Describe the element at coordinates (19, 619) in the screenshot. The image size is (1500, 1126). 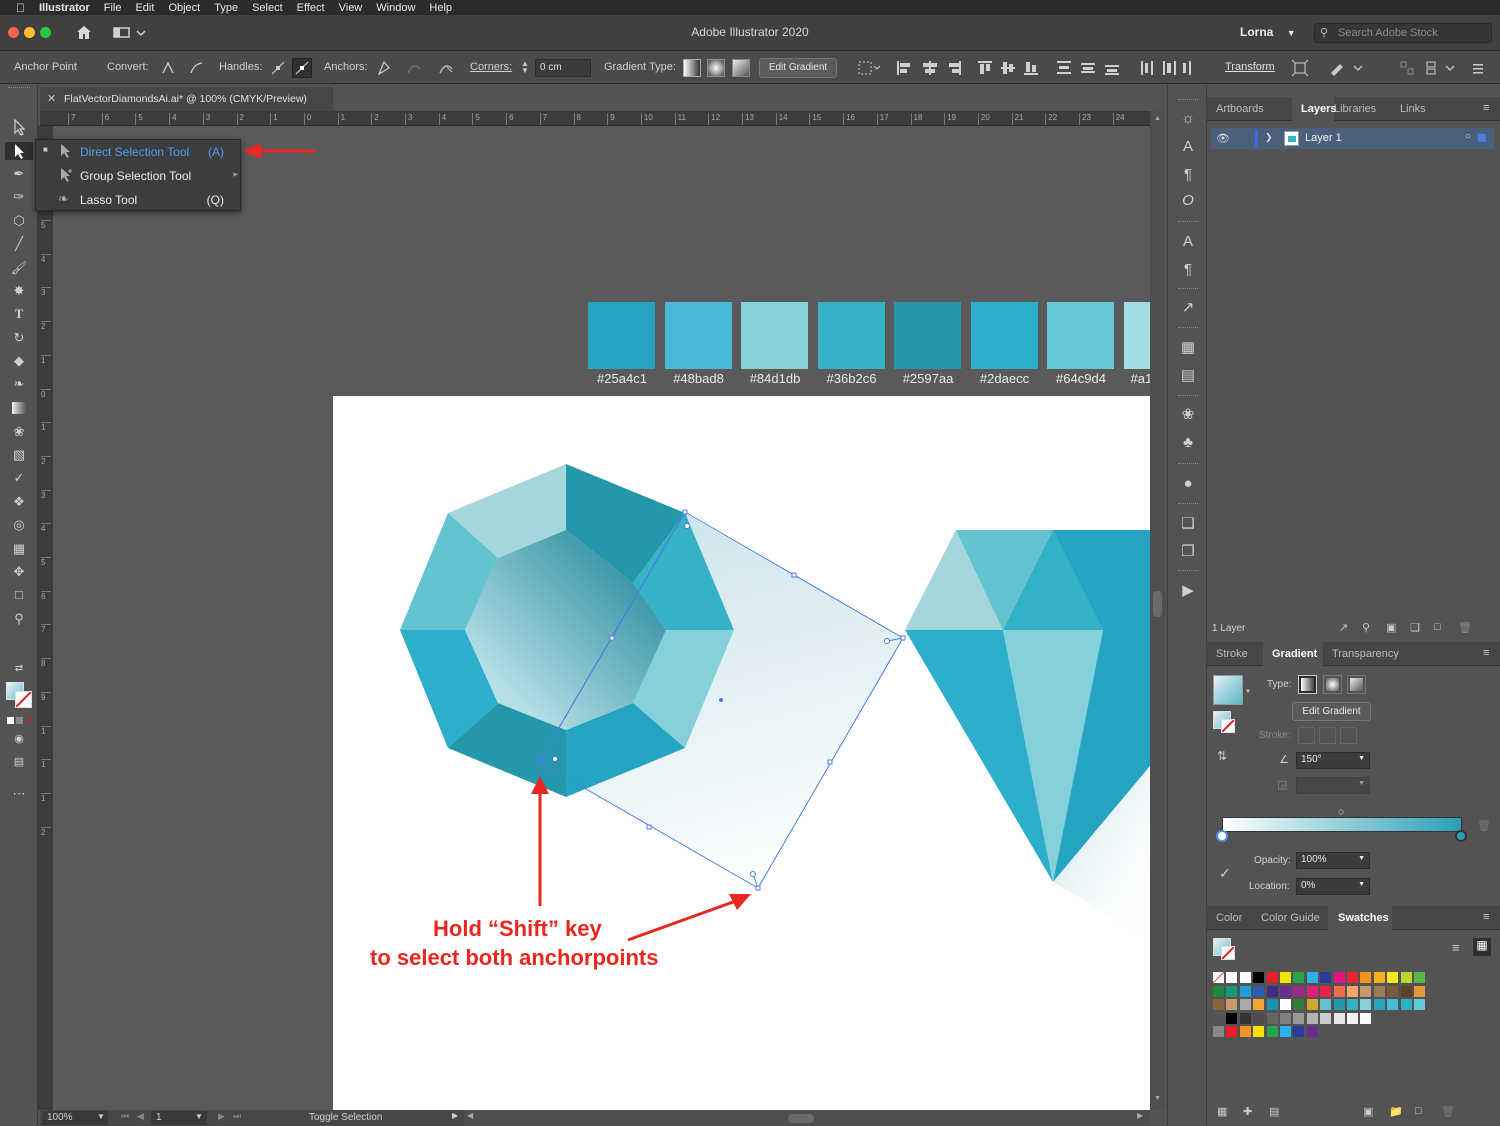
I see `zoom-tool-icon: ⚲` at that location.